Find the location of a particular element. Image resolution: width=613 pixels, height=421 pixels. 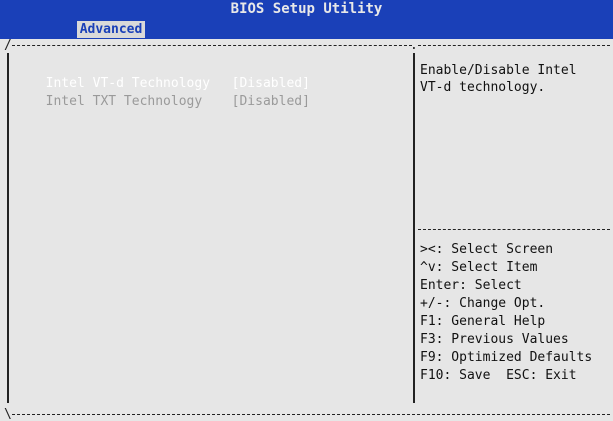

key-hint: F1: General Help is located at coordinates (483, 321).